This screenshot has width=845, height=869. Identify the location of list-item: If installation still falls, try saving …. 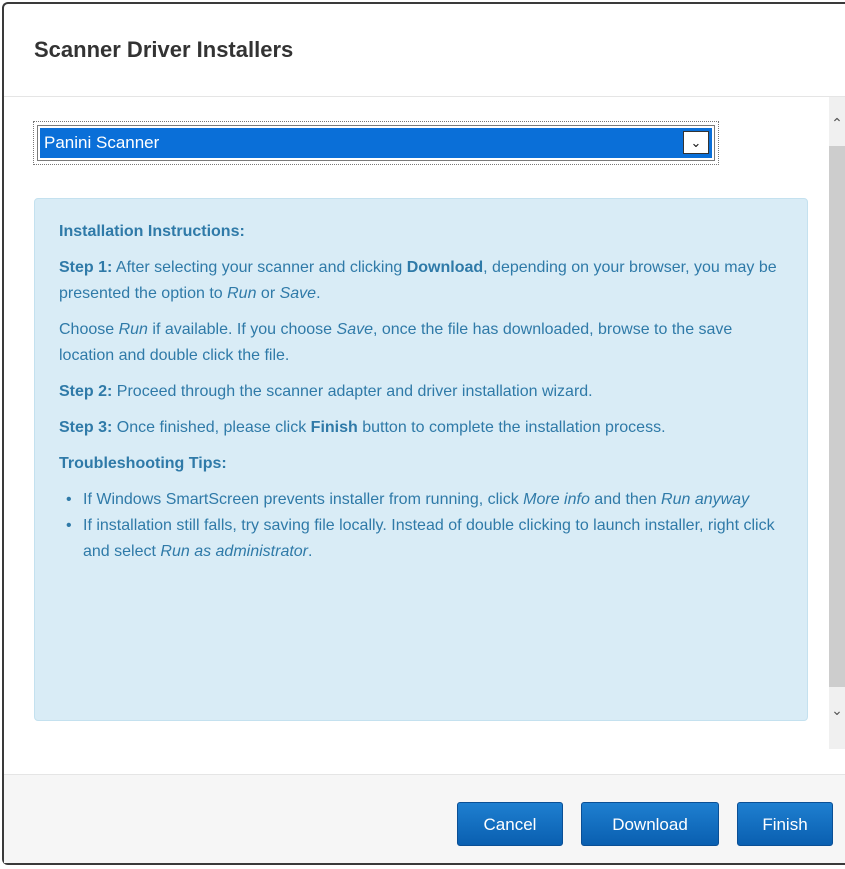
(424, 539).